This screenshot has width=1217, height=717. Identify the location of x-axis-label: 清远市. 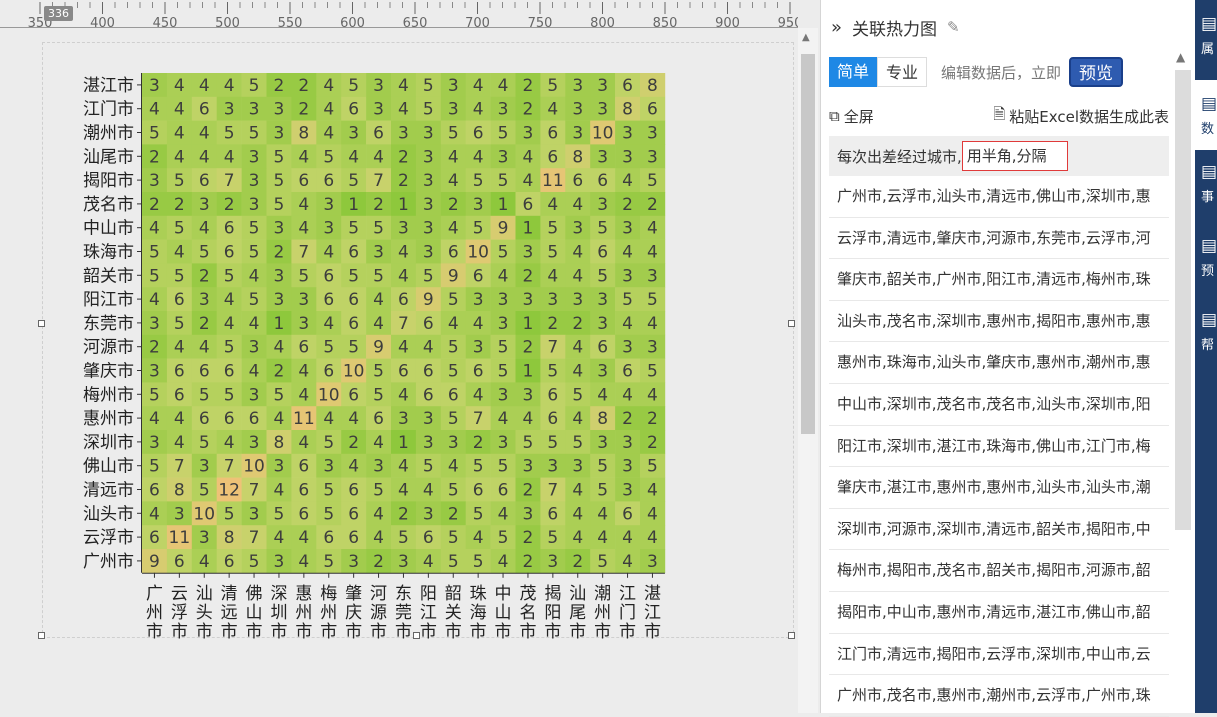
(229, 613).